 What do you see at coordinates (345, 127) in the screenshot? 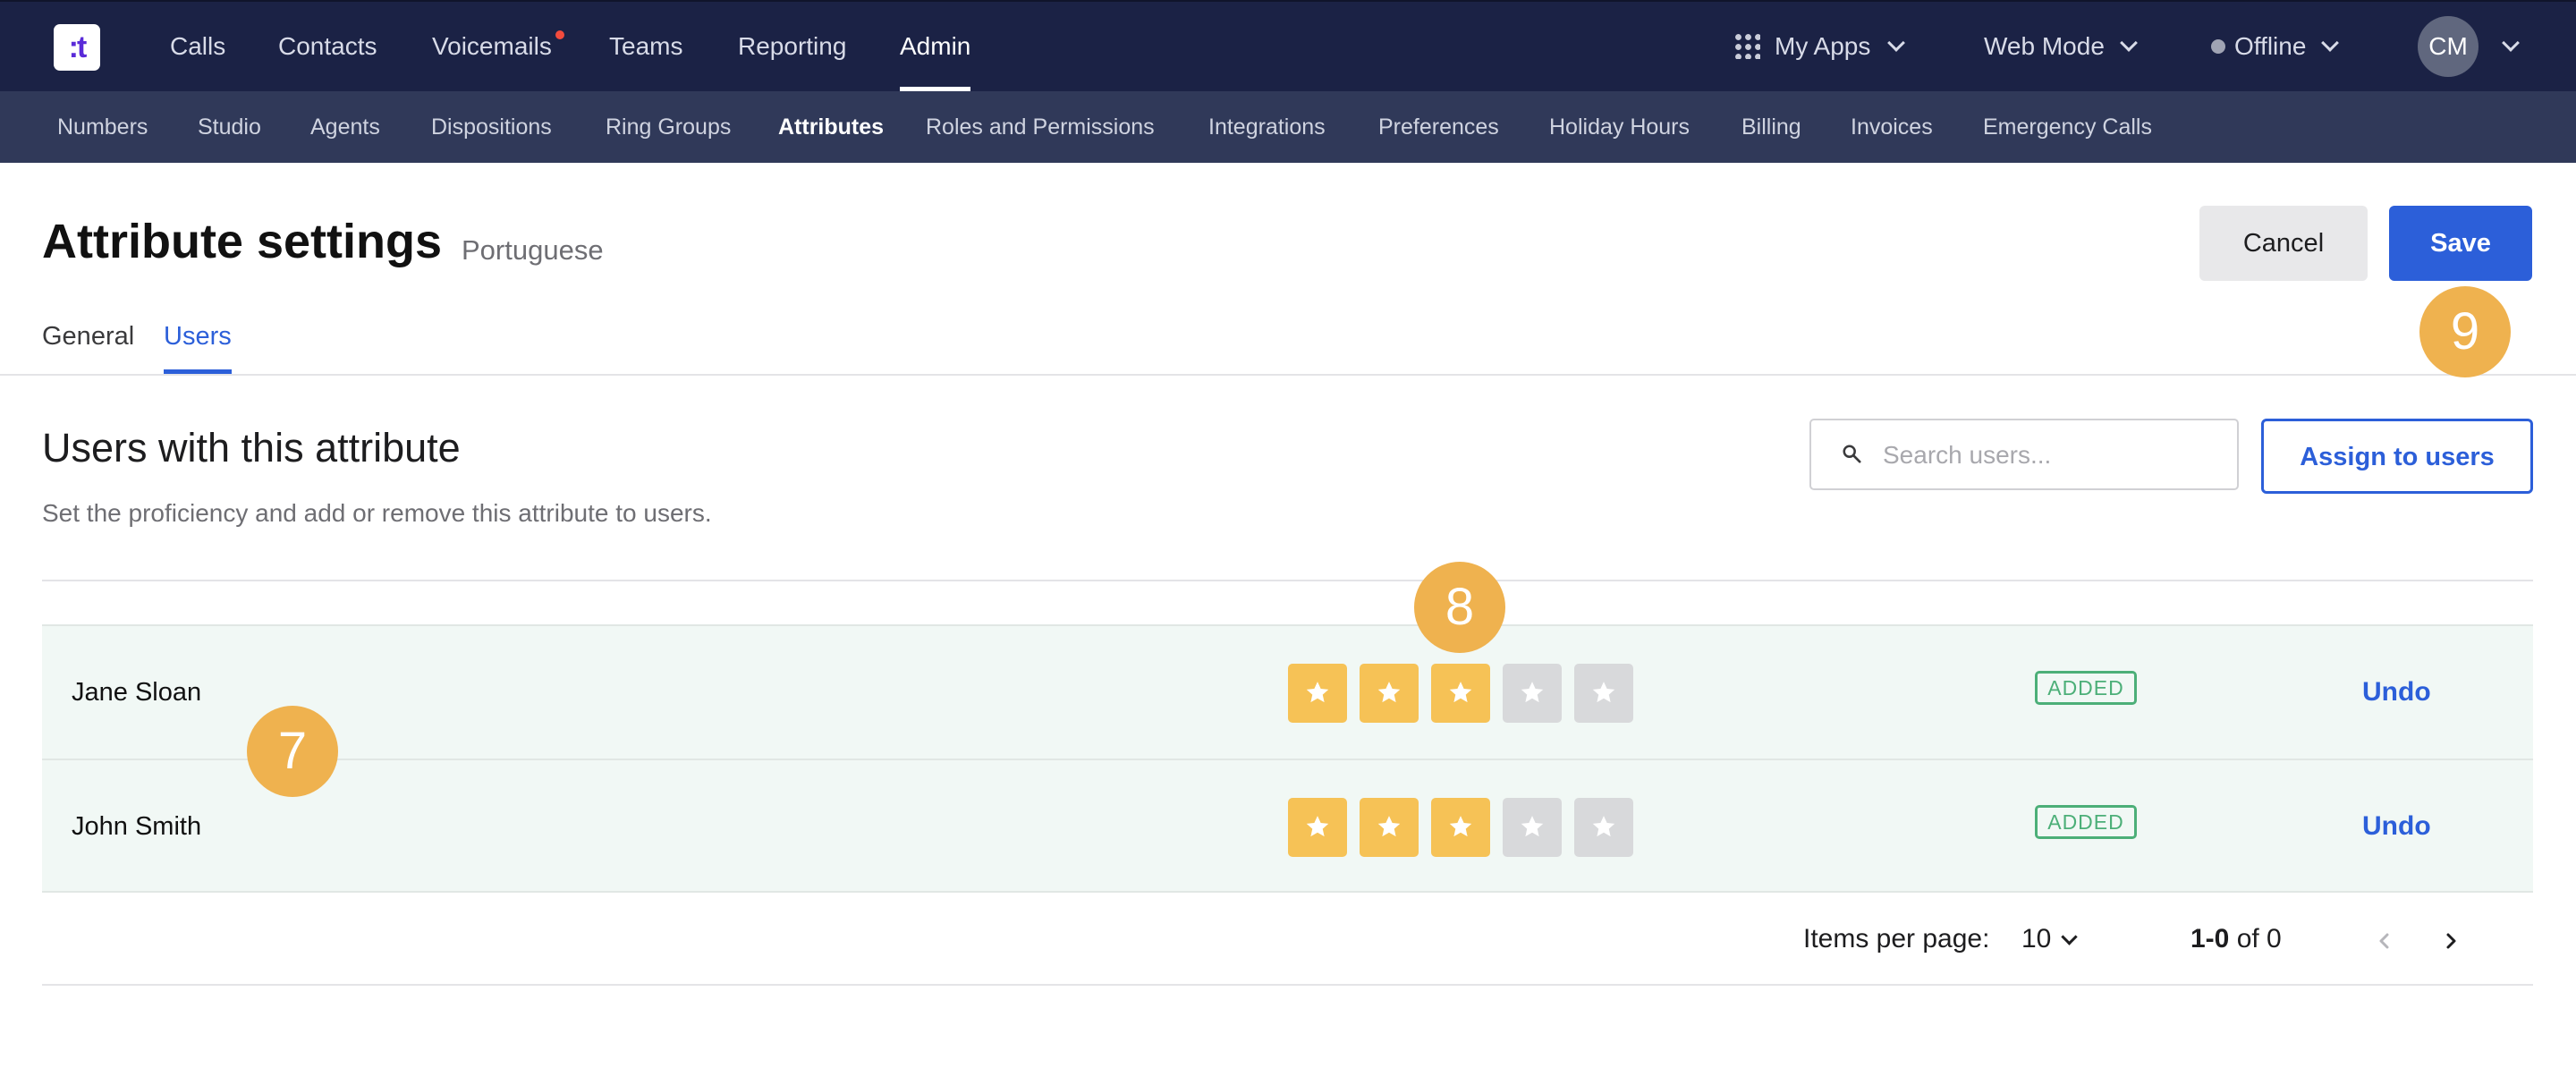
I see `subnav-agents: Agents` at bounding box center [345, 127].